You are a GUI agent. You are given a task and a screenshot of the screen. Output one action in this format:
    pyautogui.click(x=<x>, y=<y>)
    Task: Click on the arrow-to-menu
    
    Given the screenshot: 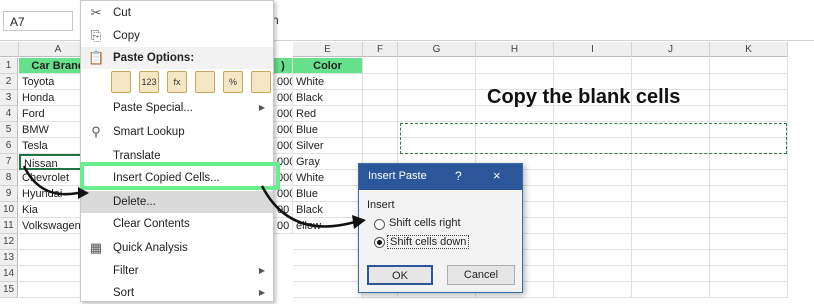 What is the action you would take?
    pyautogui.click(x=50, y=180)
    